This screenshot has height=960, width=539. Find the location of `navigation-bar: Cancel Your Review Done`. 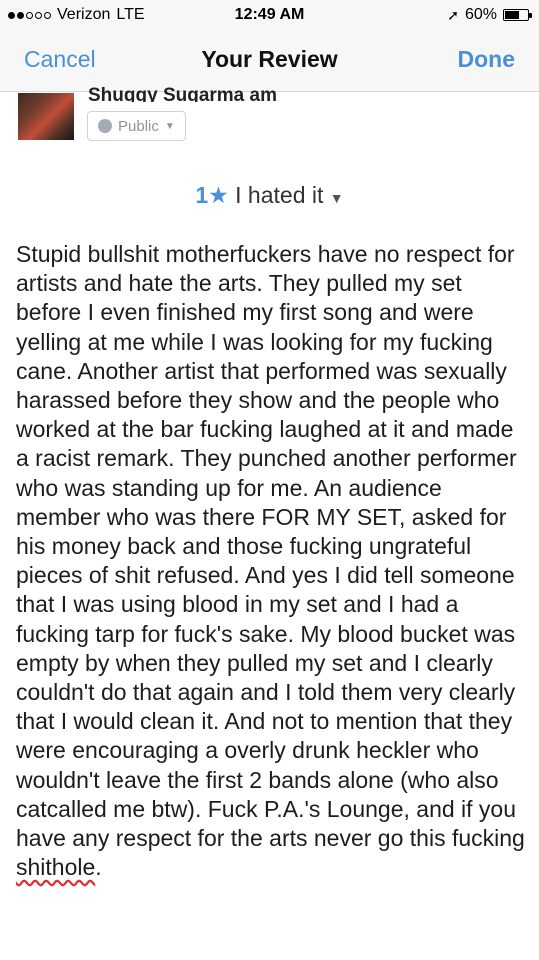

navigation-bar: Cancel Your Review Done is located at coordinates (269, 61).